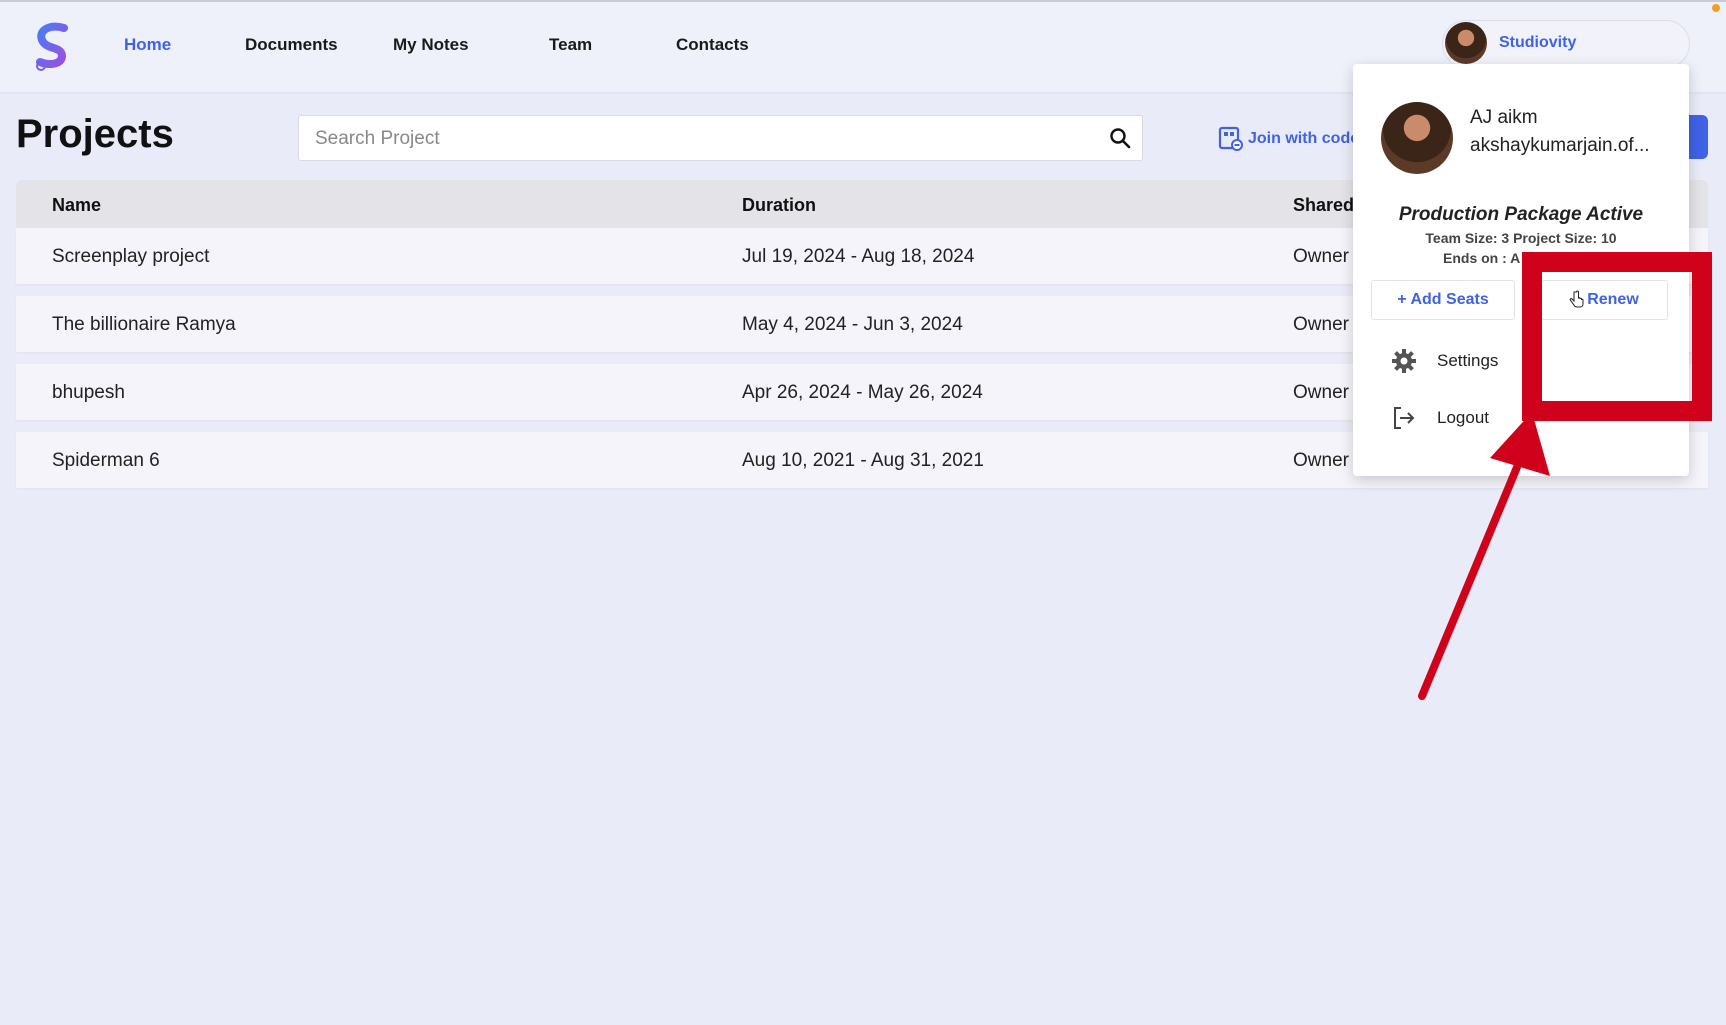 The height and width of the screenshot is (1025, 1726). What do you see at coordinates (570, 45) in the screenshot?
I see `nav-team: Team` at bounding box center [570, 45].